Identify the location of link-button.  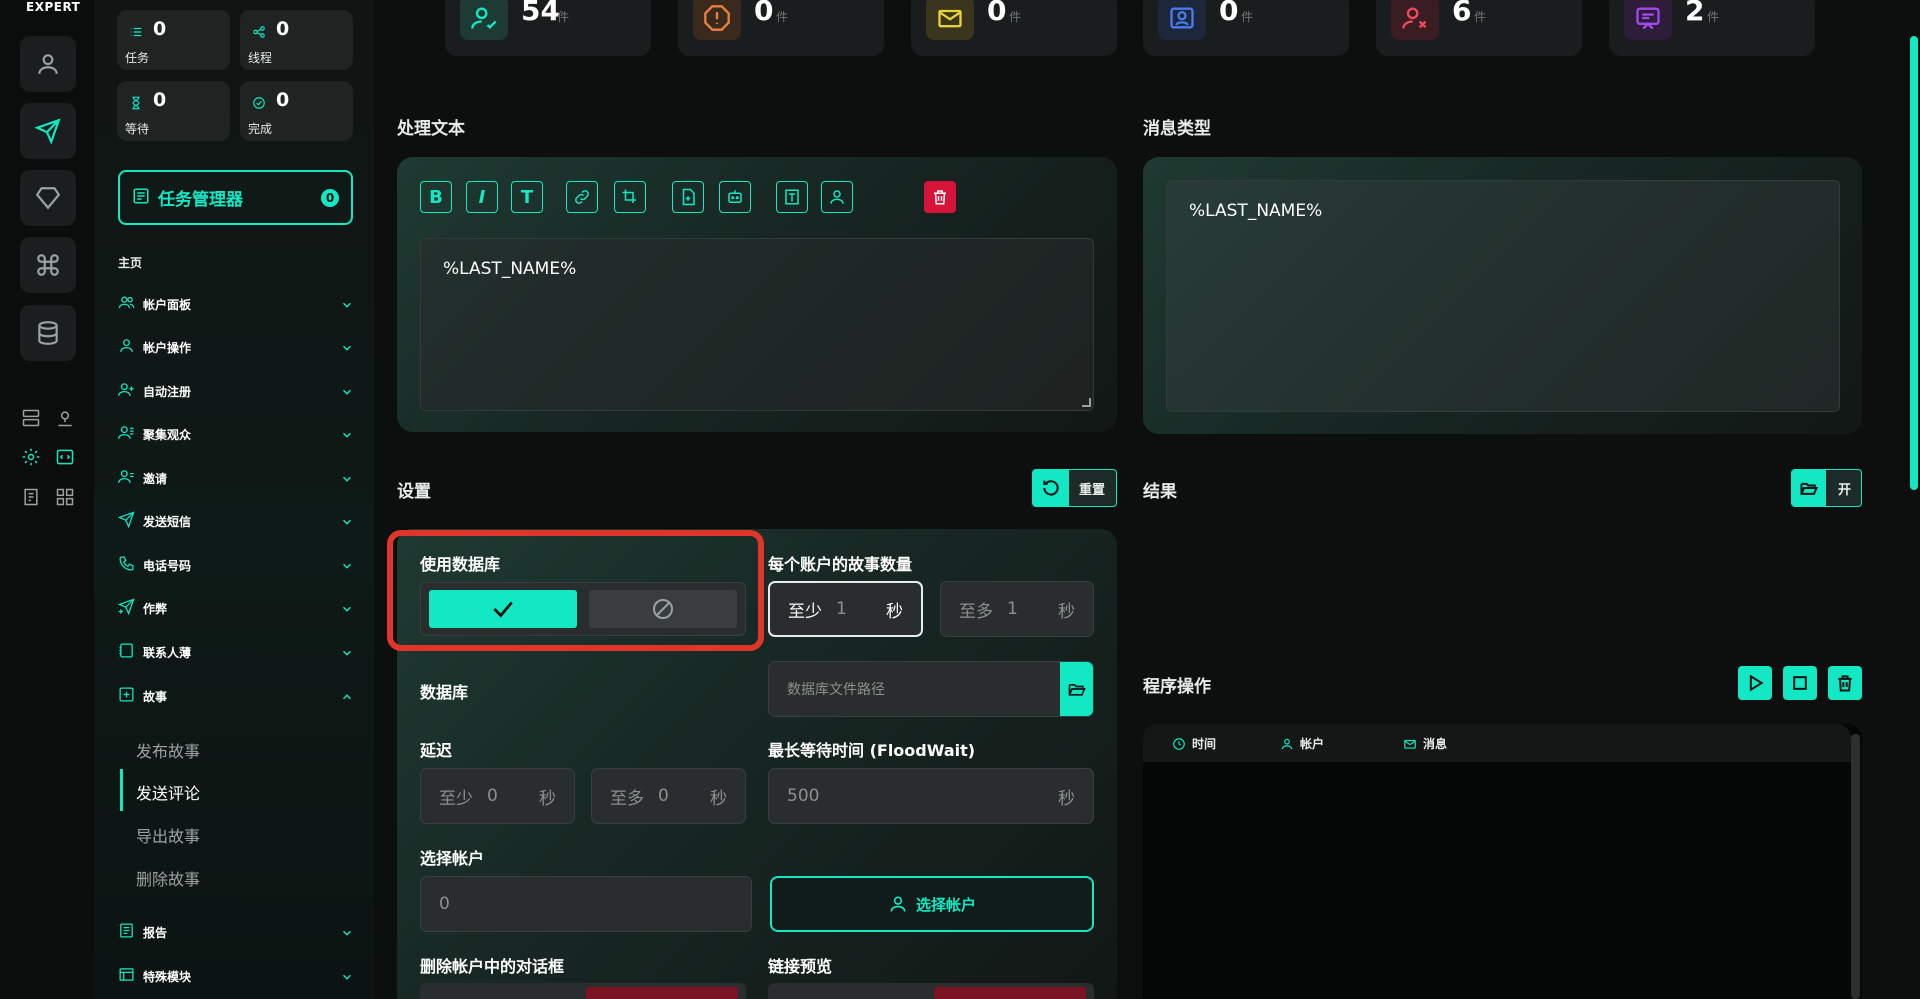
(582, 197).